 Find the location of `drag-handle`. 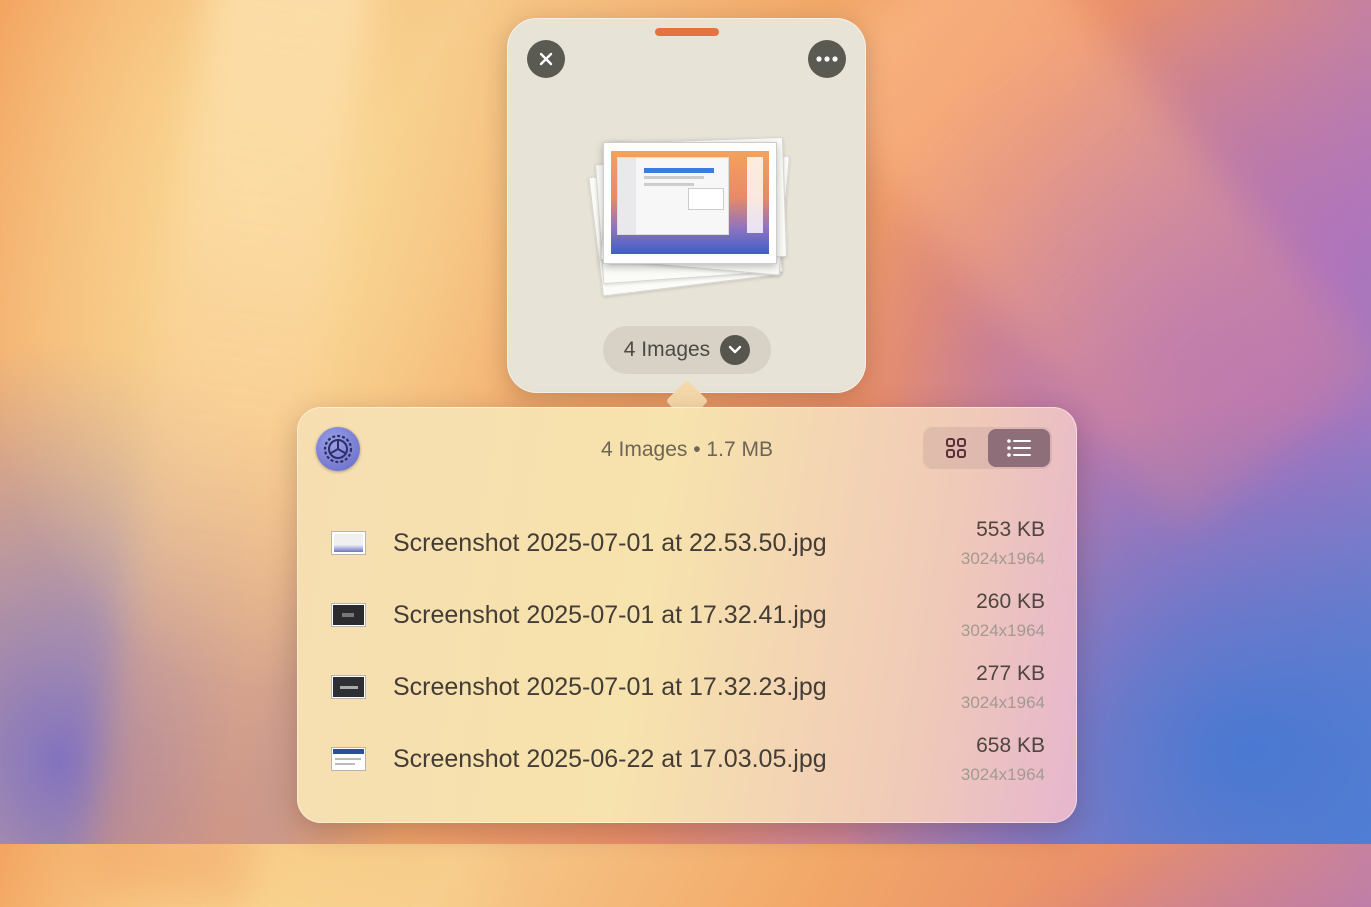

drag-handle is located at coordinates (687, 32).